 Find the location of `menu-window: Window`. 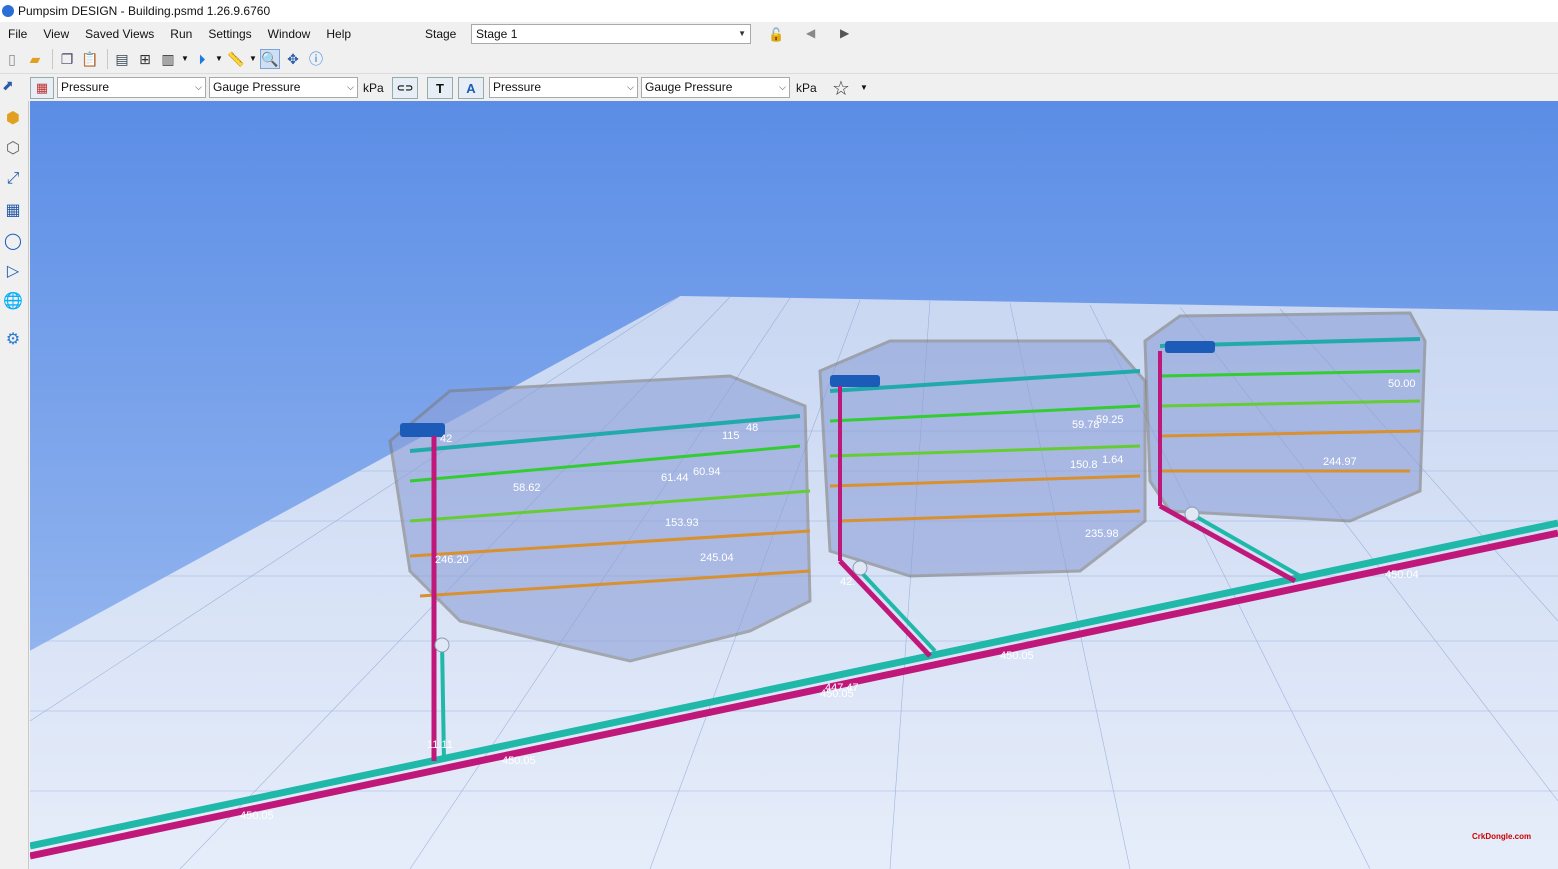

menu-window: Window is located at coordinates (289, 34).